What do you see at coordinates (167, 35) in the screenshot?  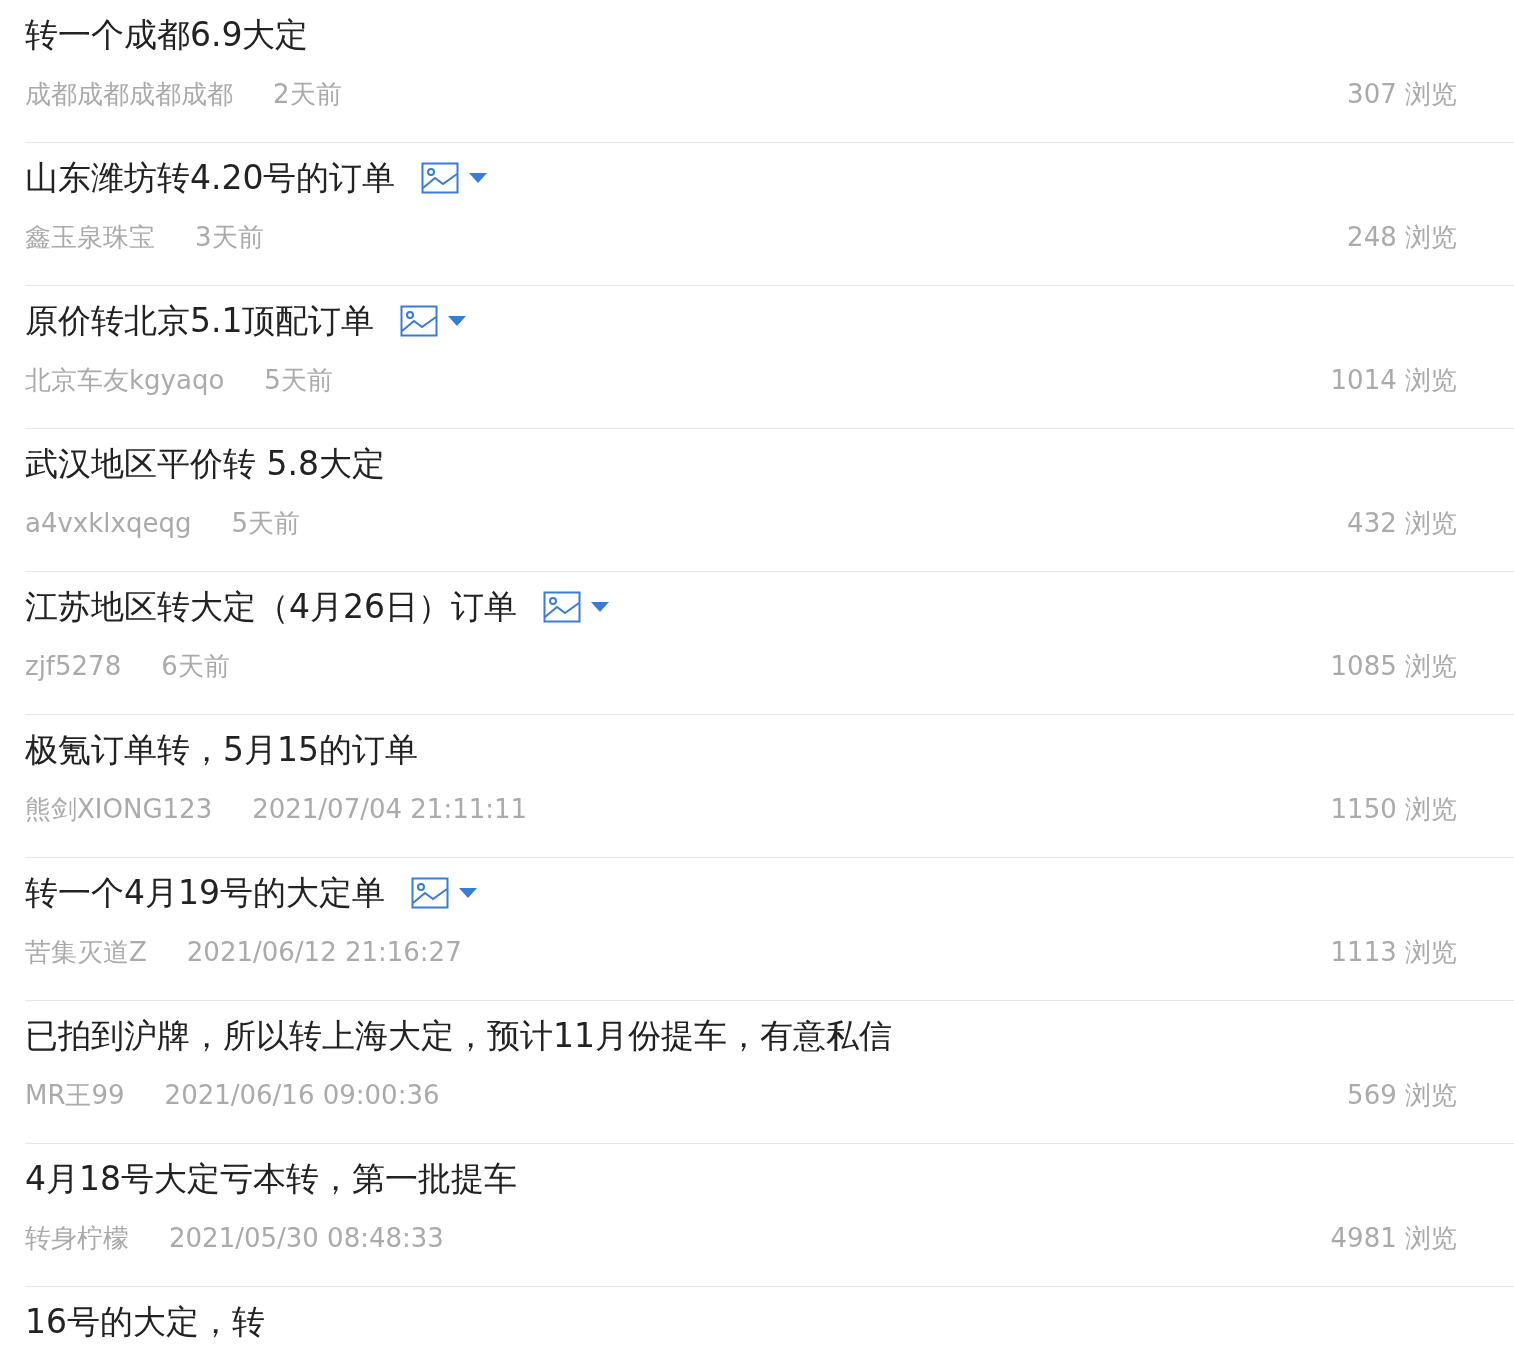 I see `post-title: 转一个成都6.9大定` at bounding box center [167, 35].